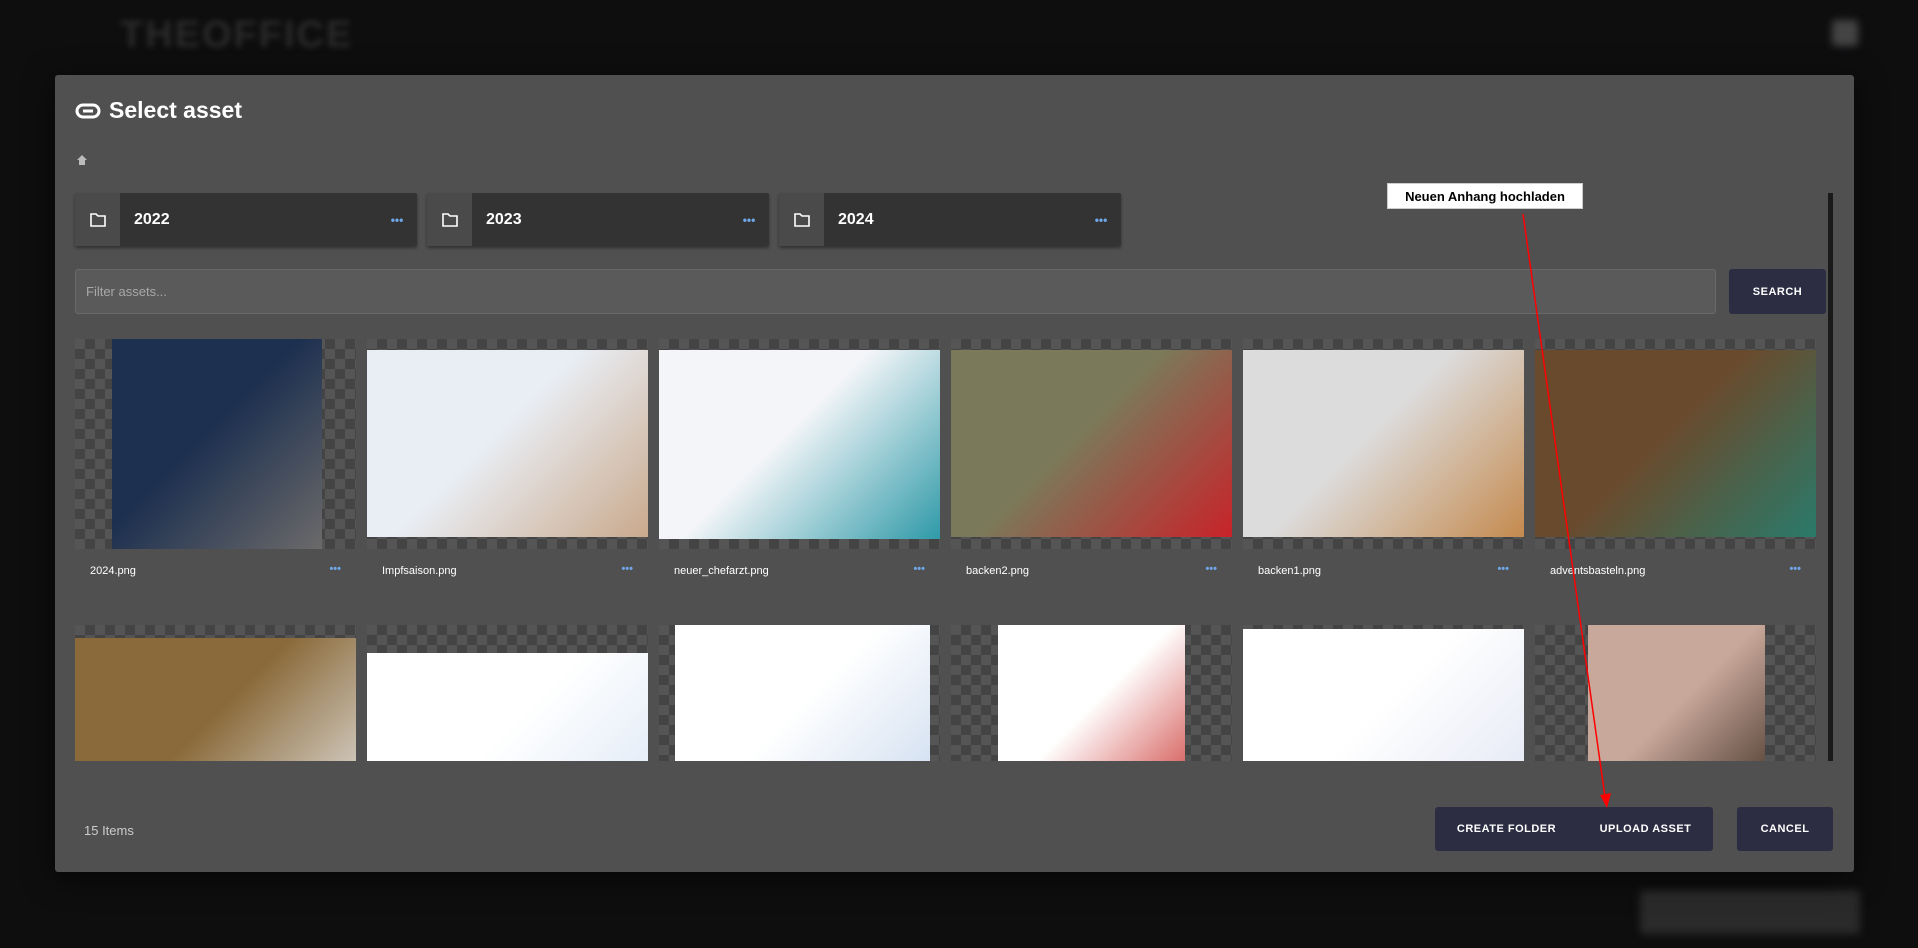 This screenshot has height=948, width=1918. I want to click on home-icon, so click(82, 160).